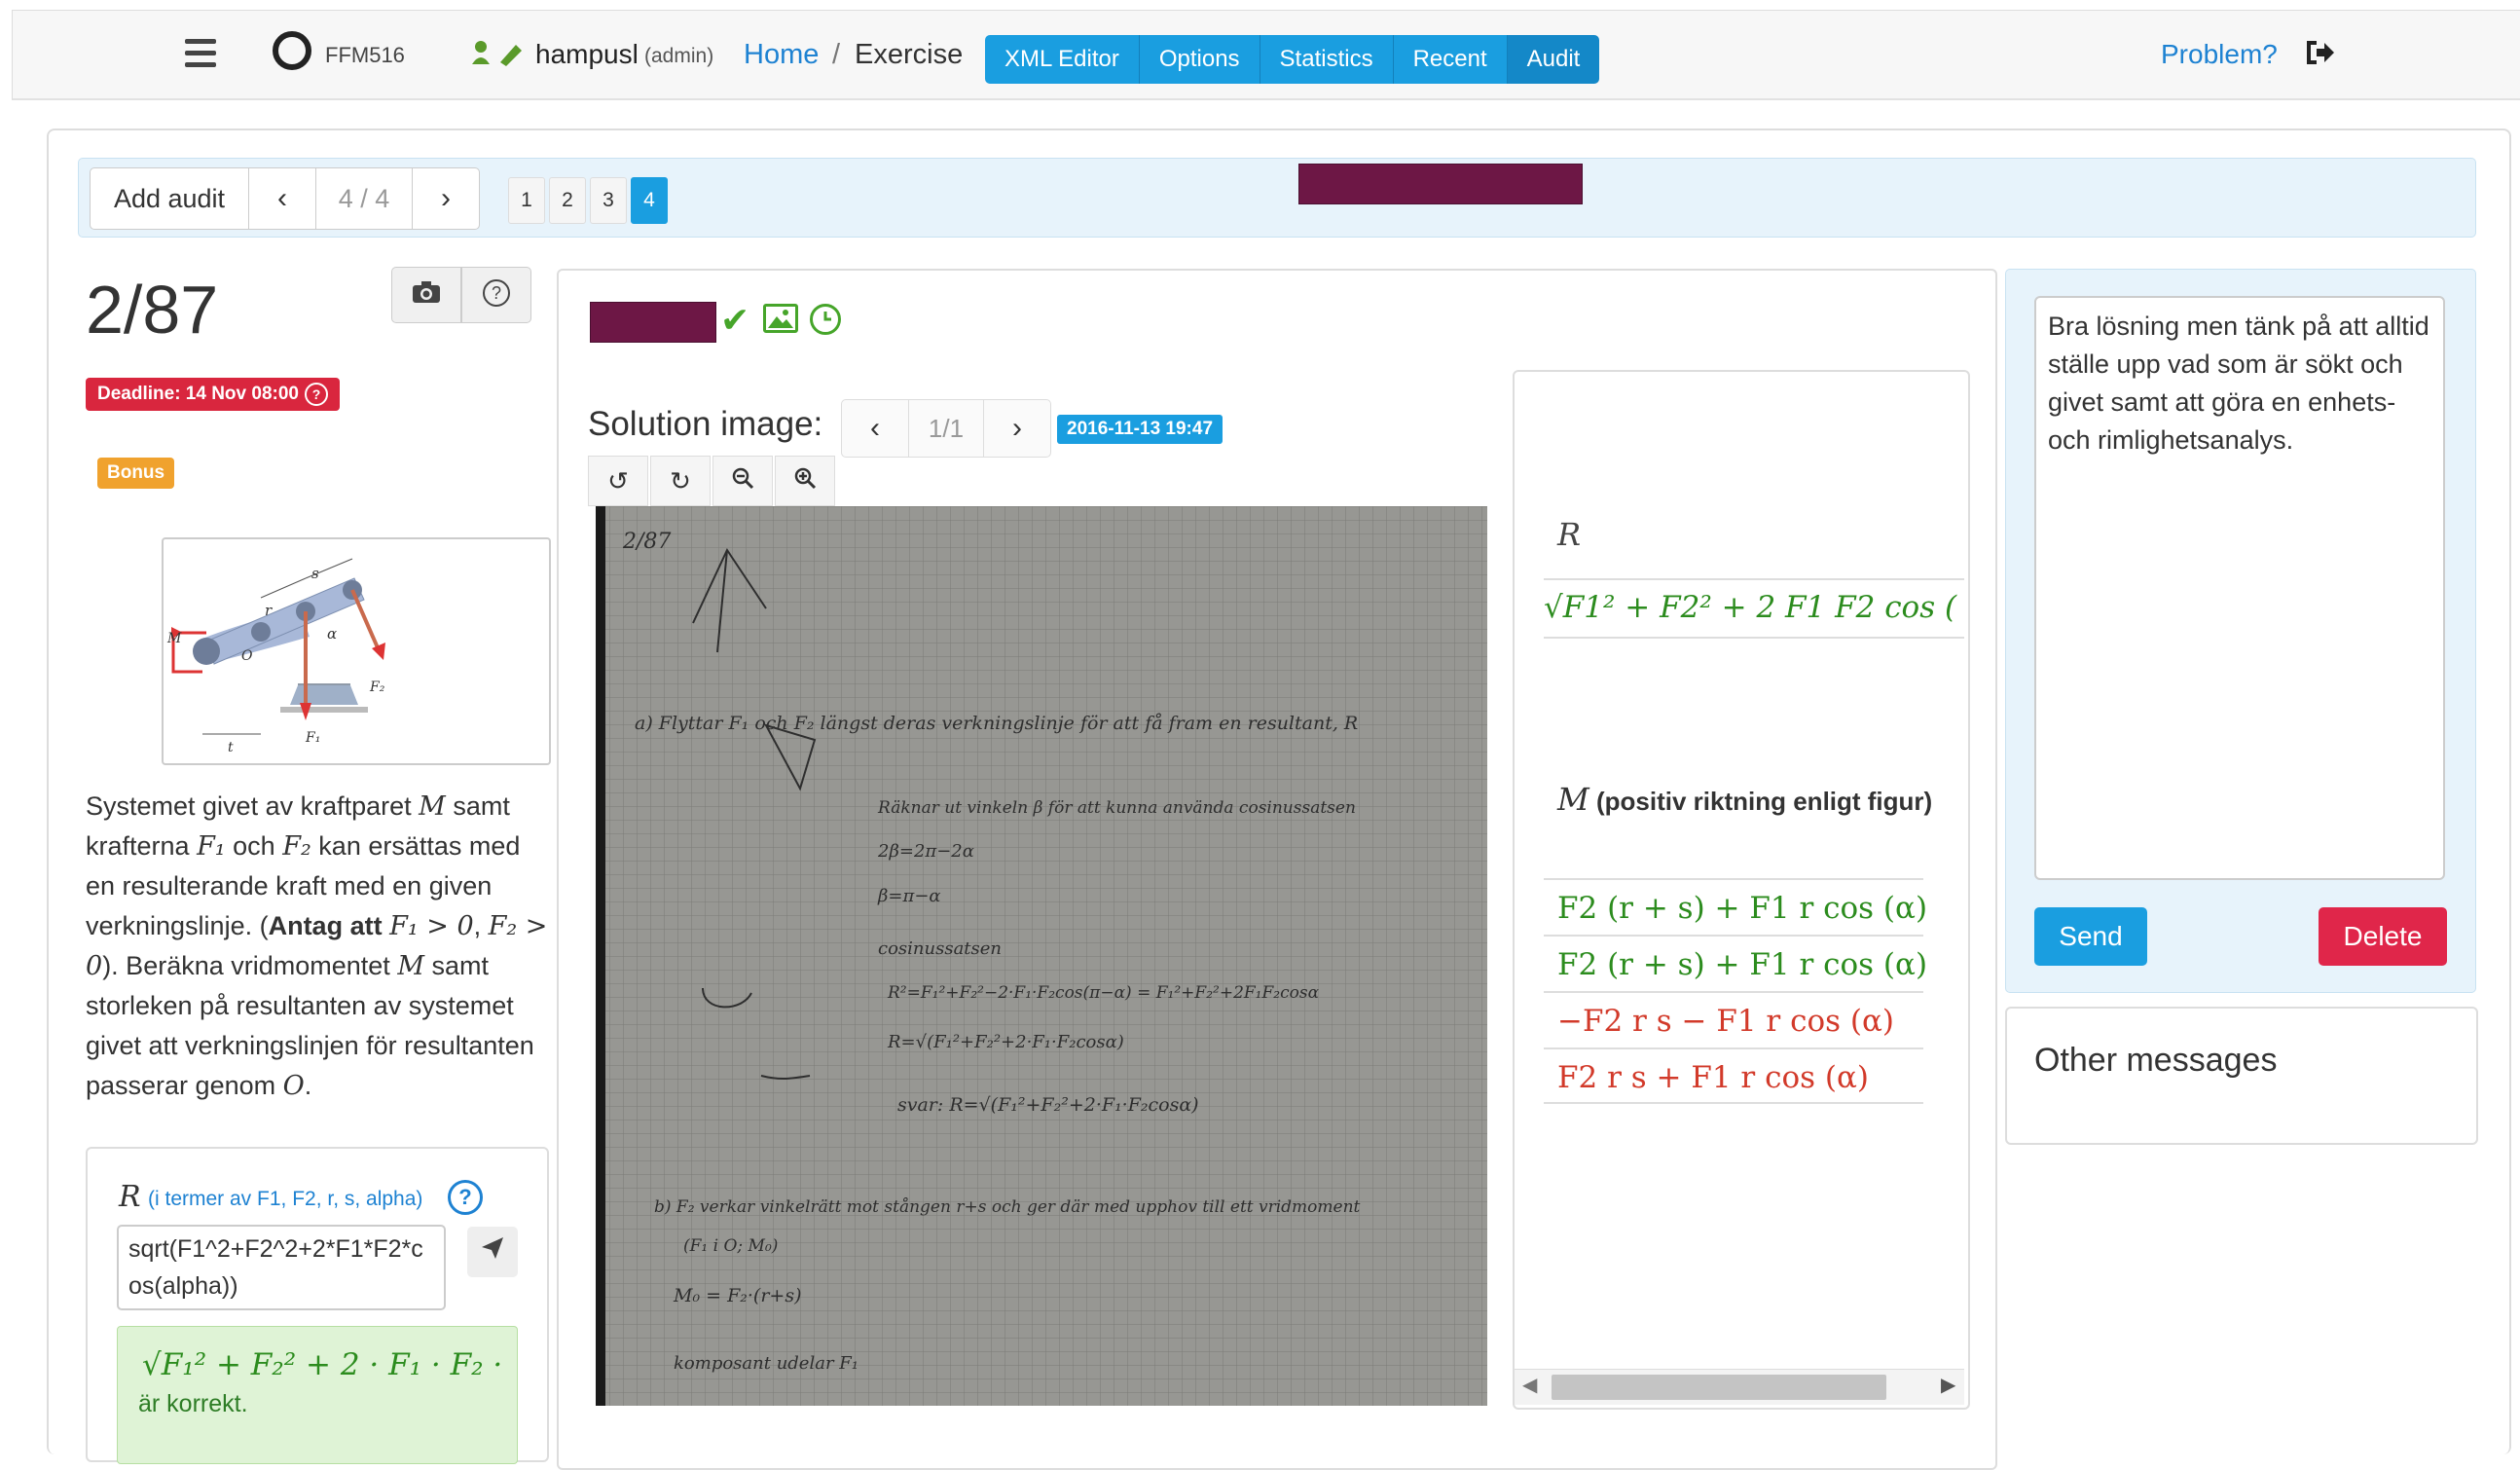 The height and width of the screenshot is (1470, 2520). What do you see at coordinates (647, 542) in the screenshot?
I see `handwriting-line: 2/87` at bounding box center [647, 542].